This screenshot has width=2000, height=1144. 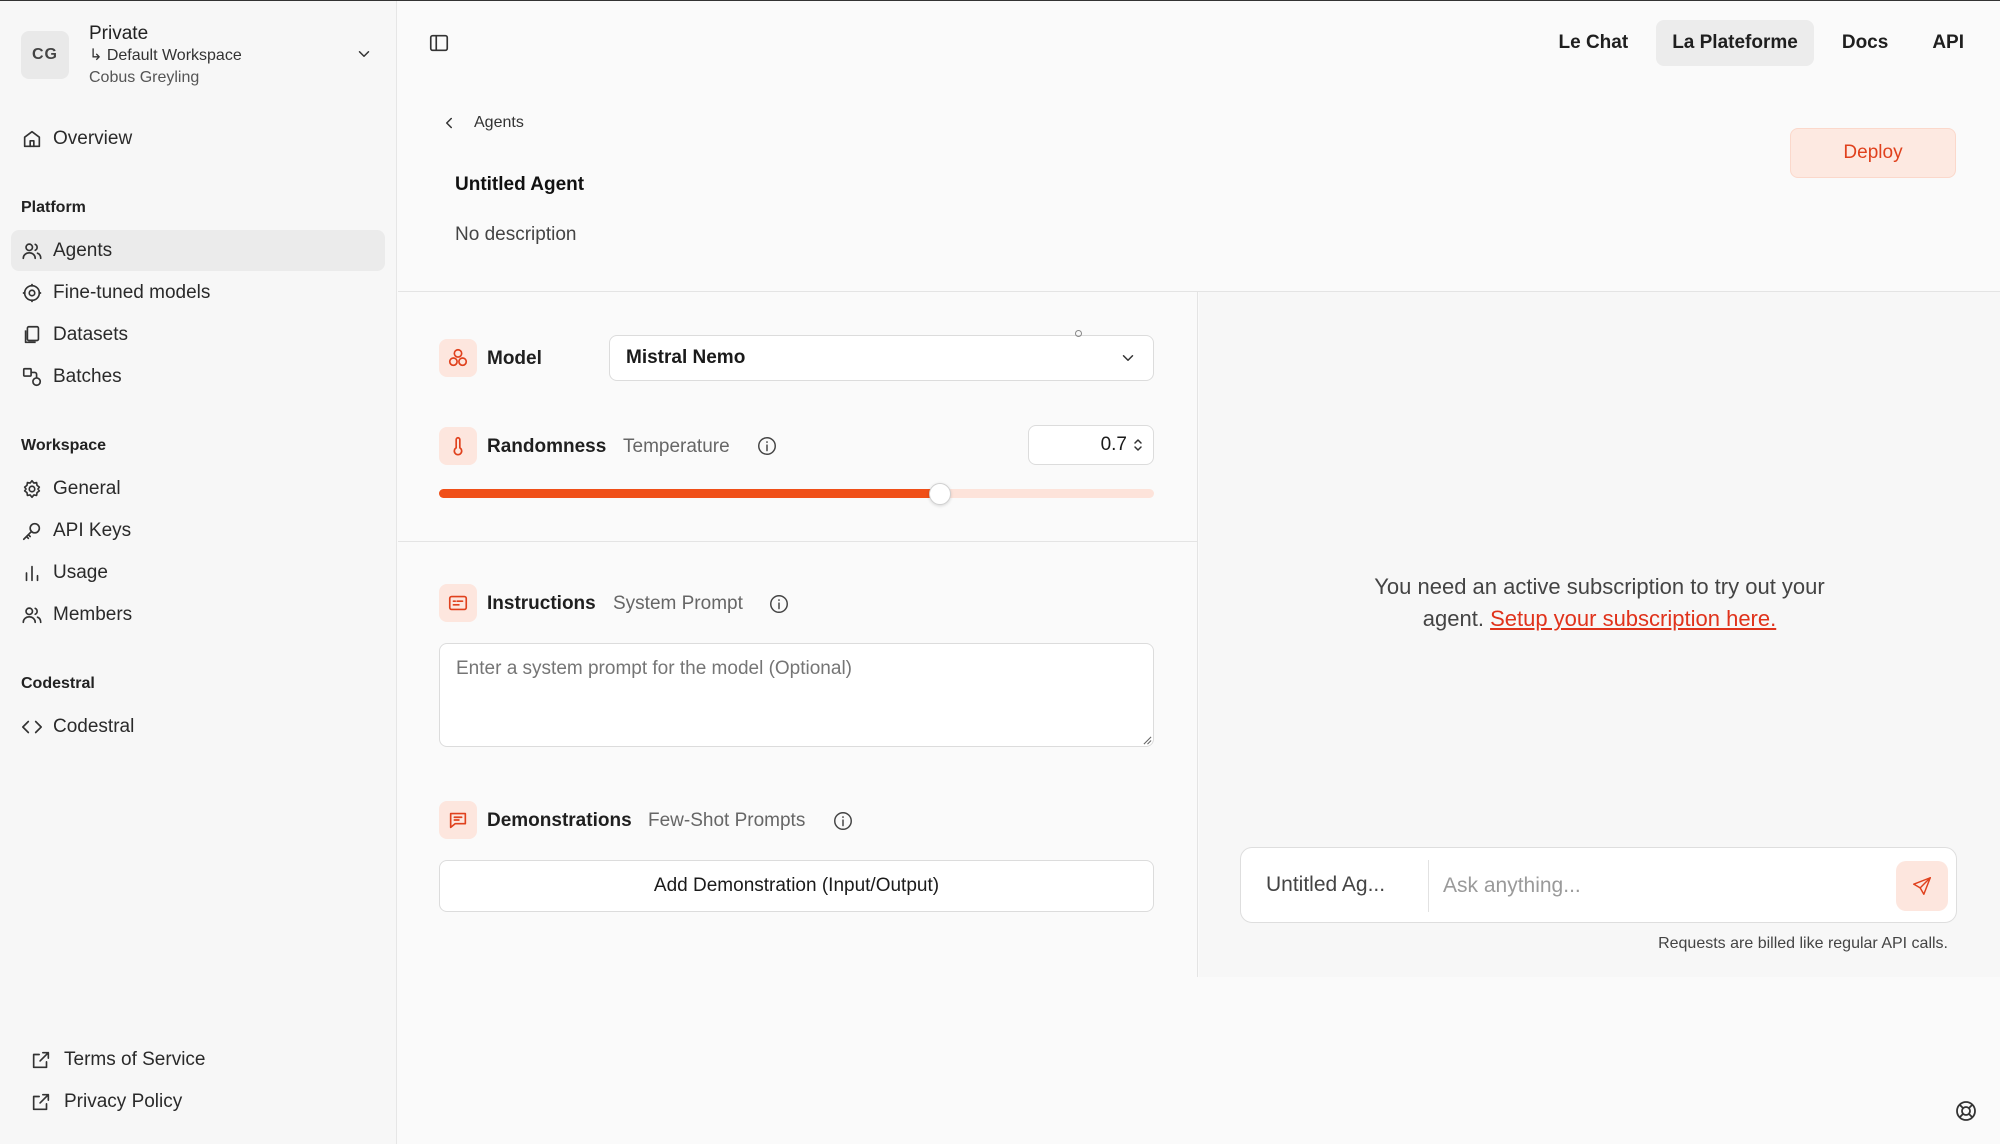 I want to click on section-heading-workspace: Workspace, so click(x=64, y=445).